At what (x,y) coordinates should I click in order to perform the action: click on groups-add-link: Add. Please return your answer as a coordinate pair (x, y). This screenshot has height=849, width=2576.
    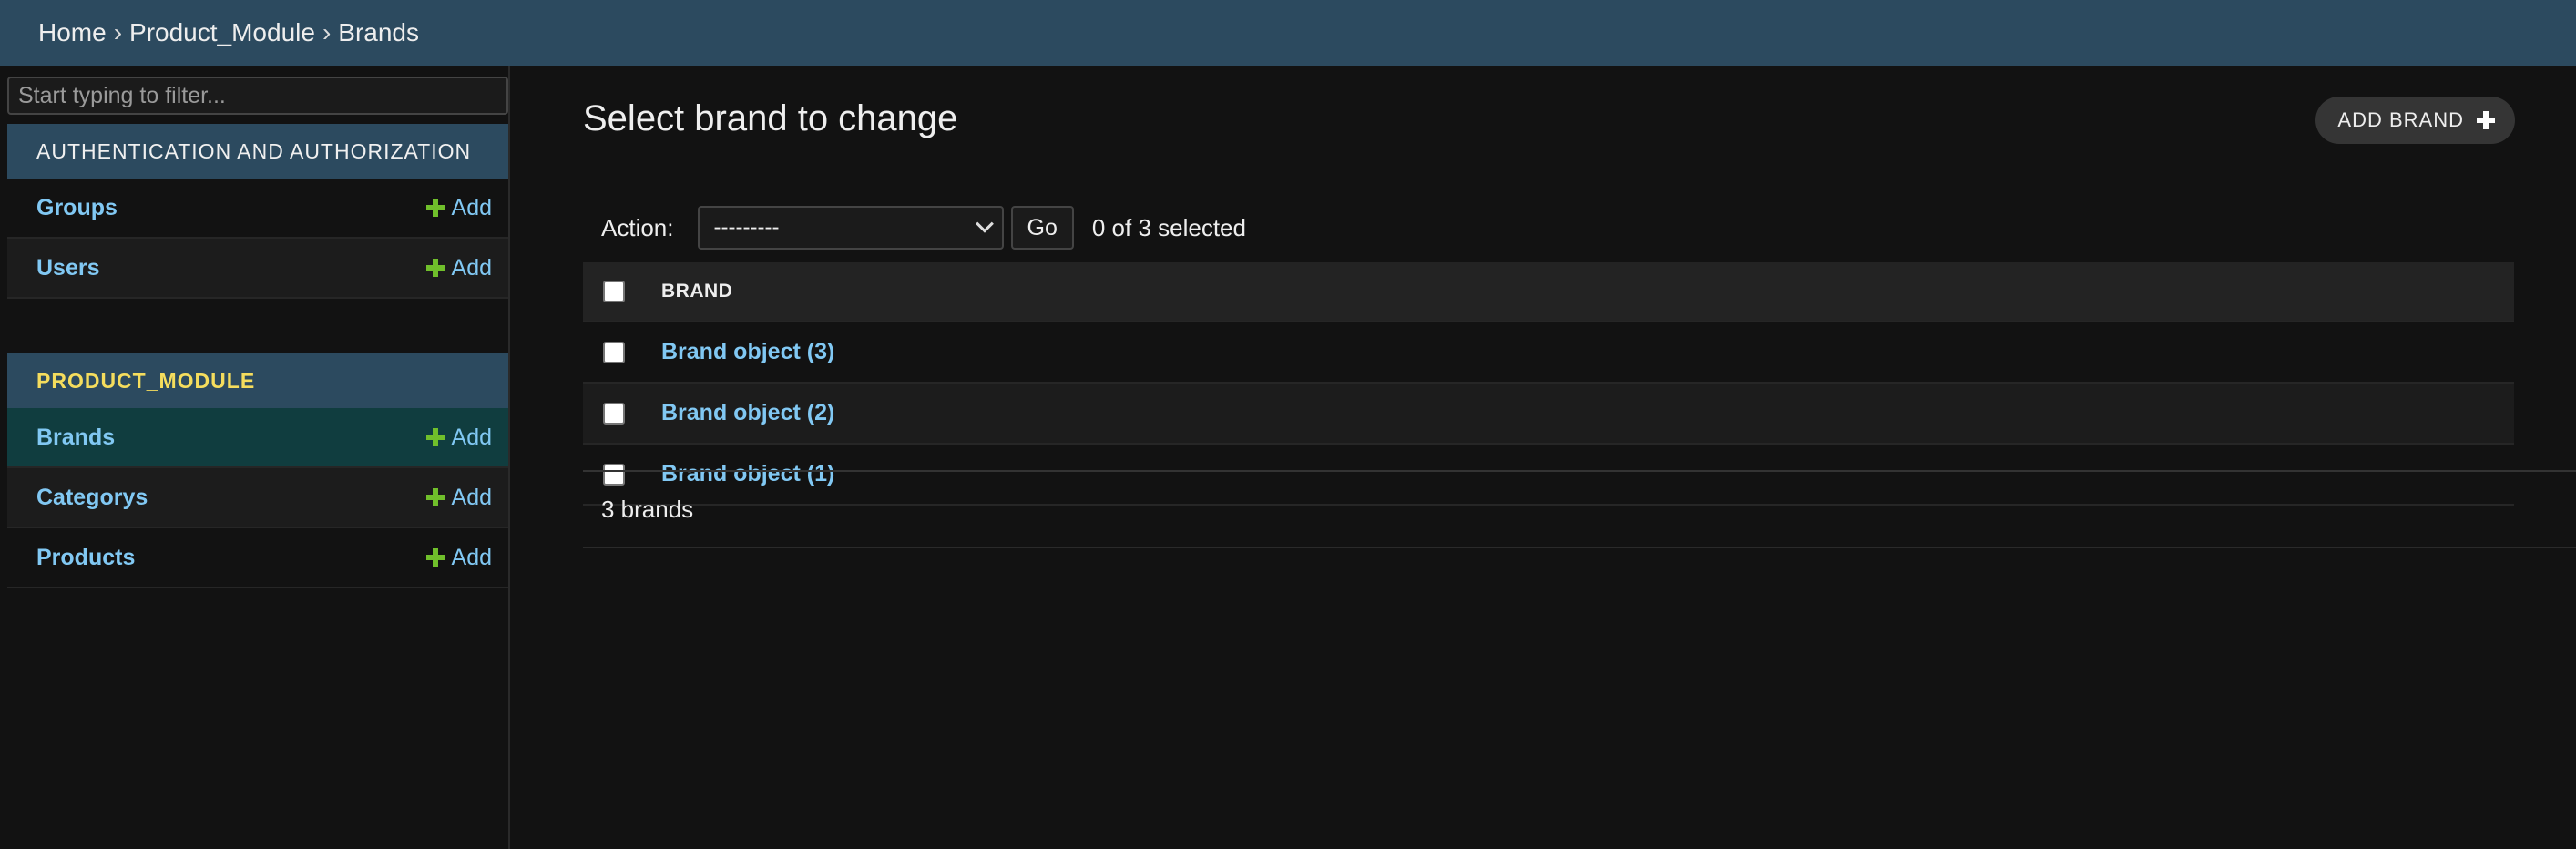
    Looking at the image, I should click on (458, 208).